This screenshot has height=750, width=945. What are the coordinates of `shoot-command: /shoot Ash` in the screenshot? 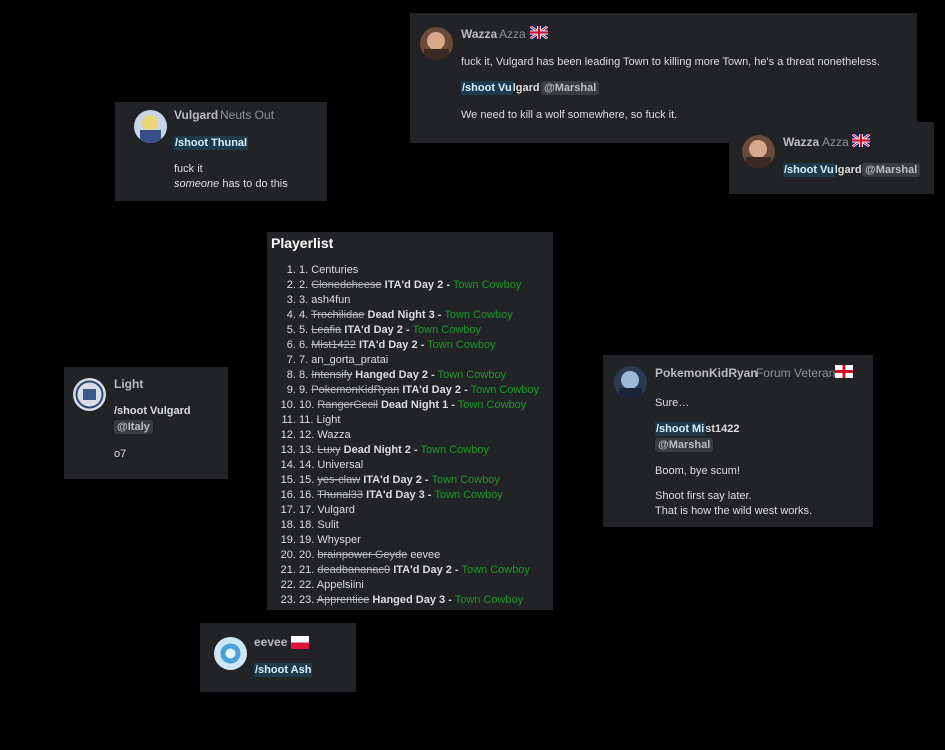 It's located at (283, 670).